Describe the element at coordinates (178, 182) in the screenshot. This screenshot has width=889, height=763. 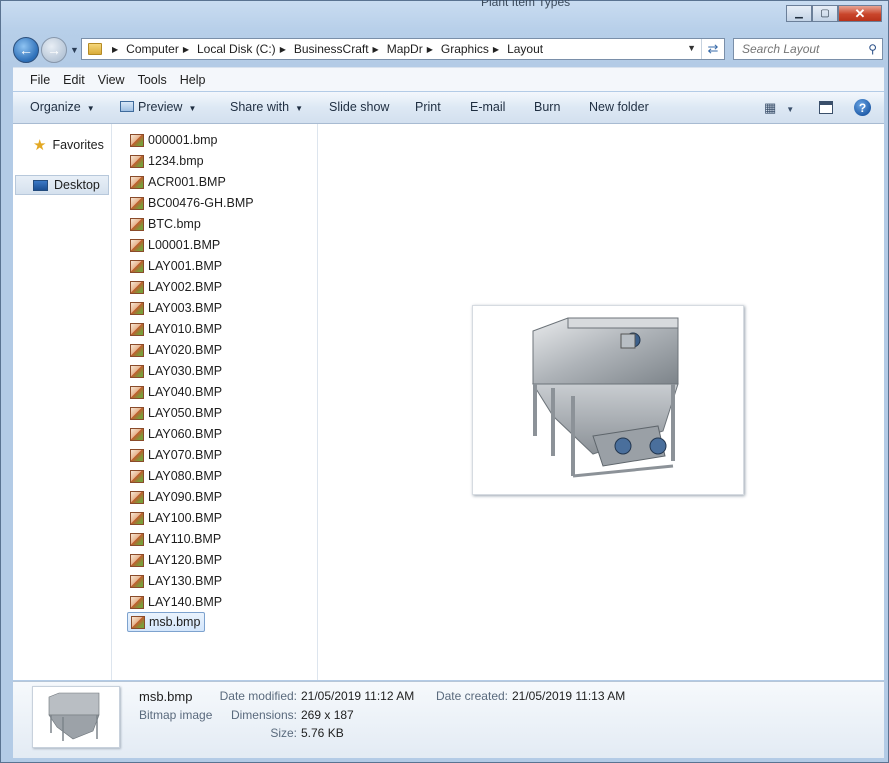
I see `file-item: ACR001.BMP` at that location.